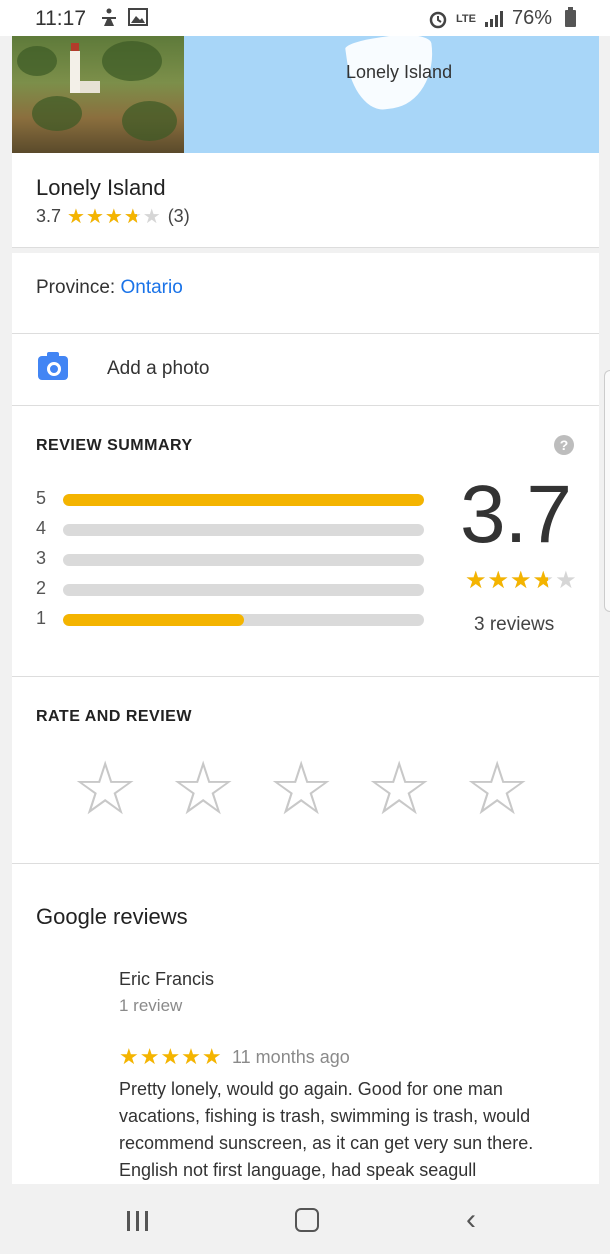 The width and height of the screenshot is (610, 1254). Describe the element at coordinates (49, 216) in the screenshot. I see `rating-value: 3.7` at that location.